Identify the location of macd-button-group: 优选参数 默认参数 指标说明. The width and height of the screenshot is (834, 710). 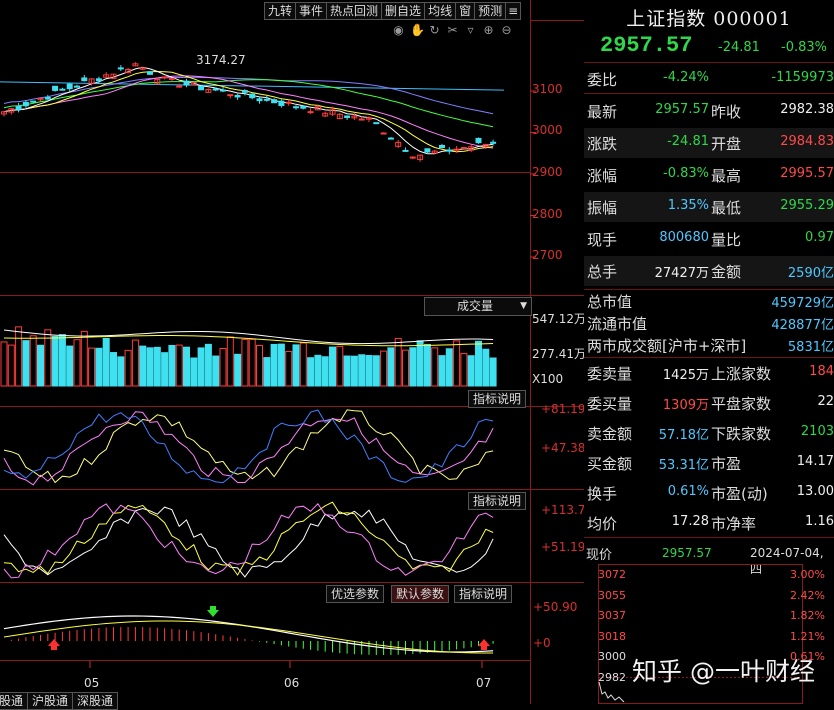
(419, 594).